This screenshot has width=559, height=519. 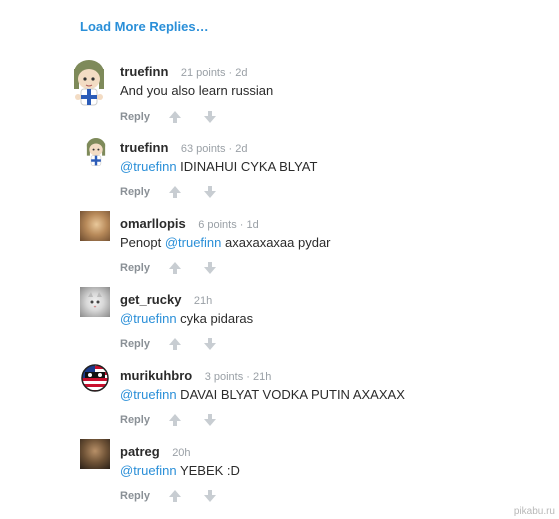 I want to click on comment-text: @truefinn DAVAI BLYAT VODKA PUTIN AXAXAX, so click(x=262, y=394).